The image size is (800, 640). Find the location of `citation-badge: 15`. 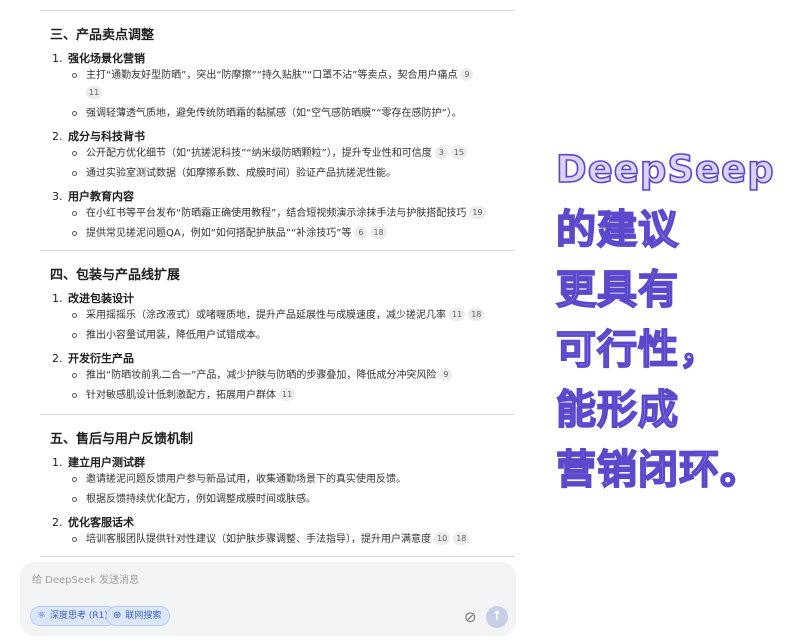

citation-badge: 15 is located at coordinates (458, 152).